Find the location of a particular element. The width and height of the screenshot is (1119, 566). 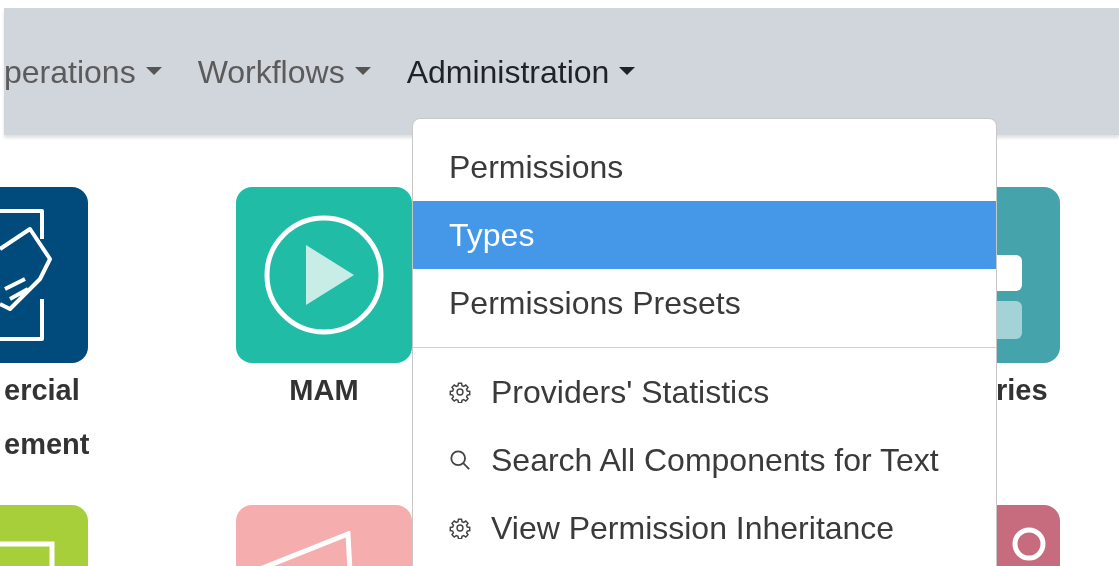

nav-menu: Administration is located at coordinates (521, 71).